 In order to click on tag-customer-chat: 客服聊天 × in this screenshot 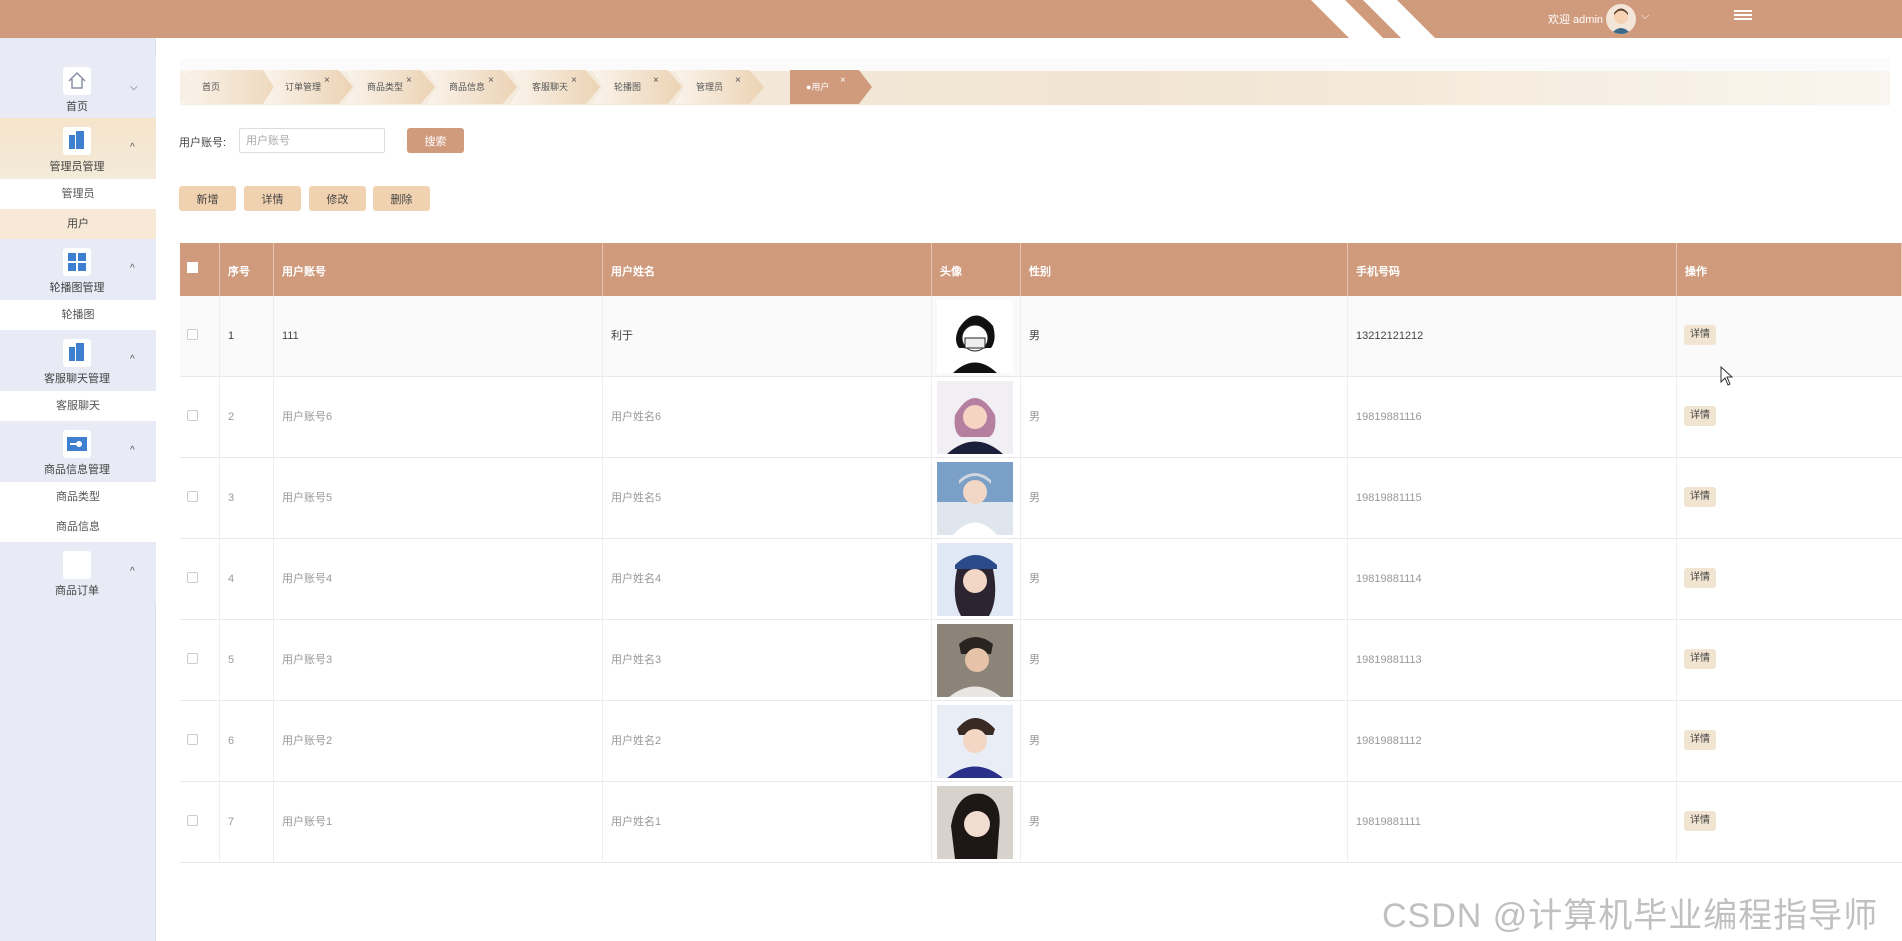, I will do `click(555, 87)`.